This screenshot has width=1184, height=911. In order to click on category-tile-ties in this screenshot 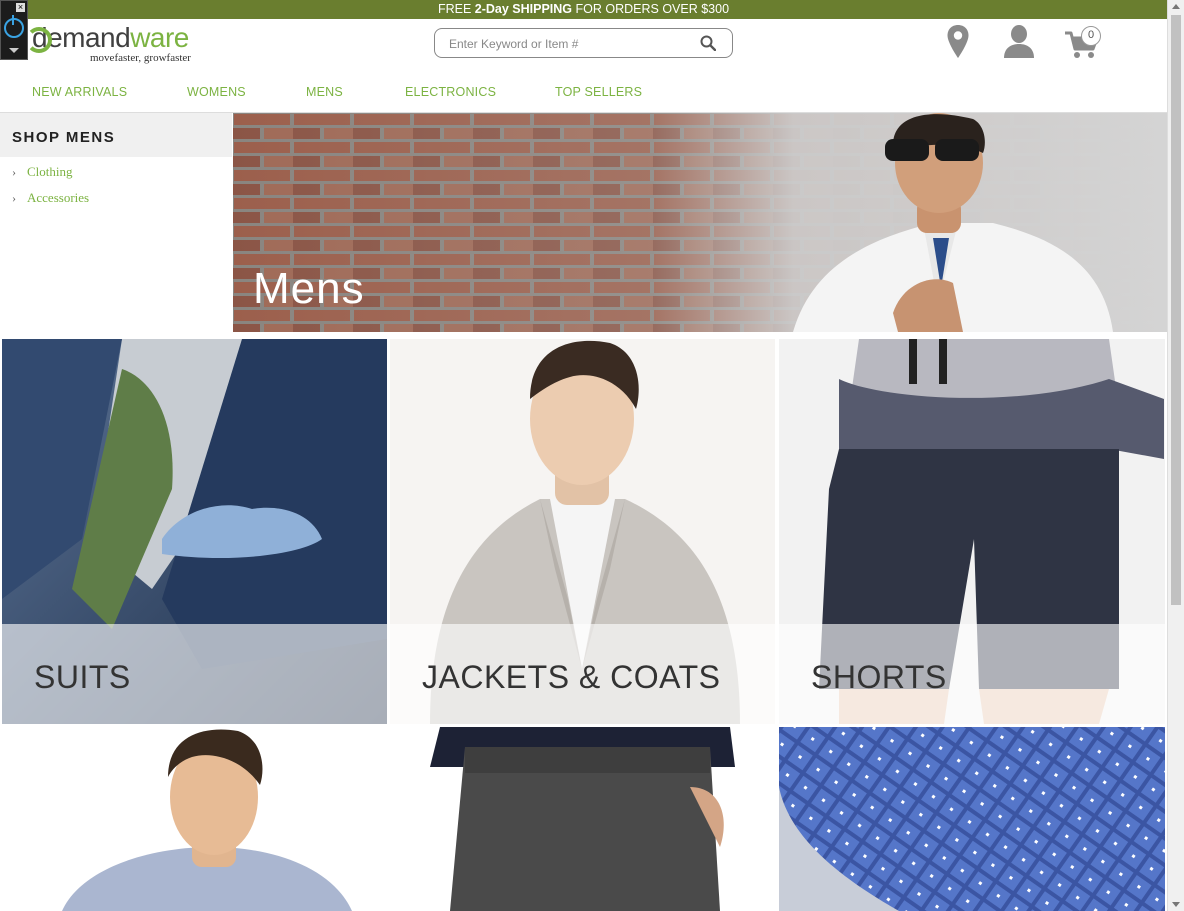, I will do `click(972, 819)`.